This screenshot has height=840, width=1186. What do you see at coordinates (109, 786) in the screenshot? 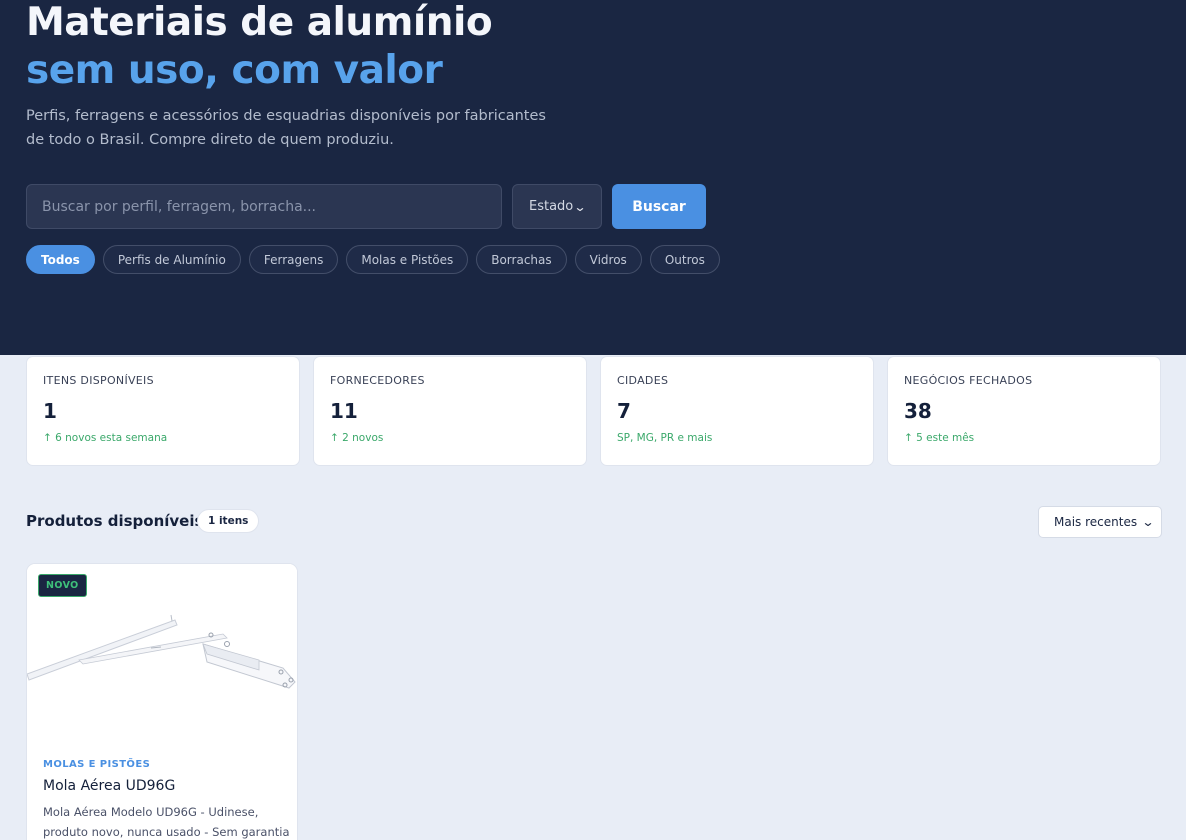
I see `product-title: Mola Aérea UD96G` at bounding box center [109, 786].